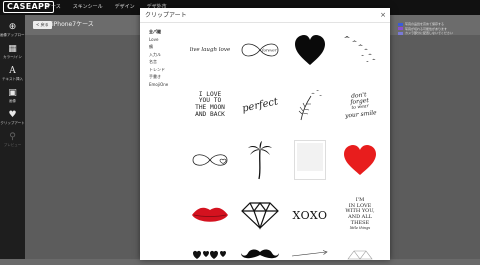 Image resolution: width=480 pixels, height=265 pixels. Describe the element at coordinates (168, 32) in the screenshot. I see `category-item-all: 全パ継` at that location.